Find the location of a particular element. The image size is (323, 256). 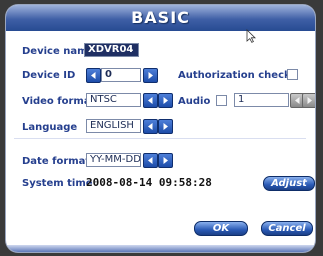

device-id-label: Device ID is located at coordinates (49, 75).